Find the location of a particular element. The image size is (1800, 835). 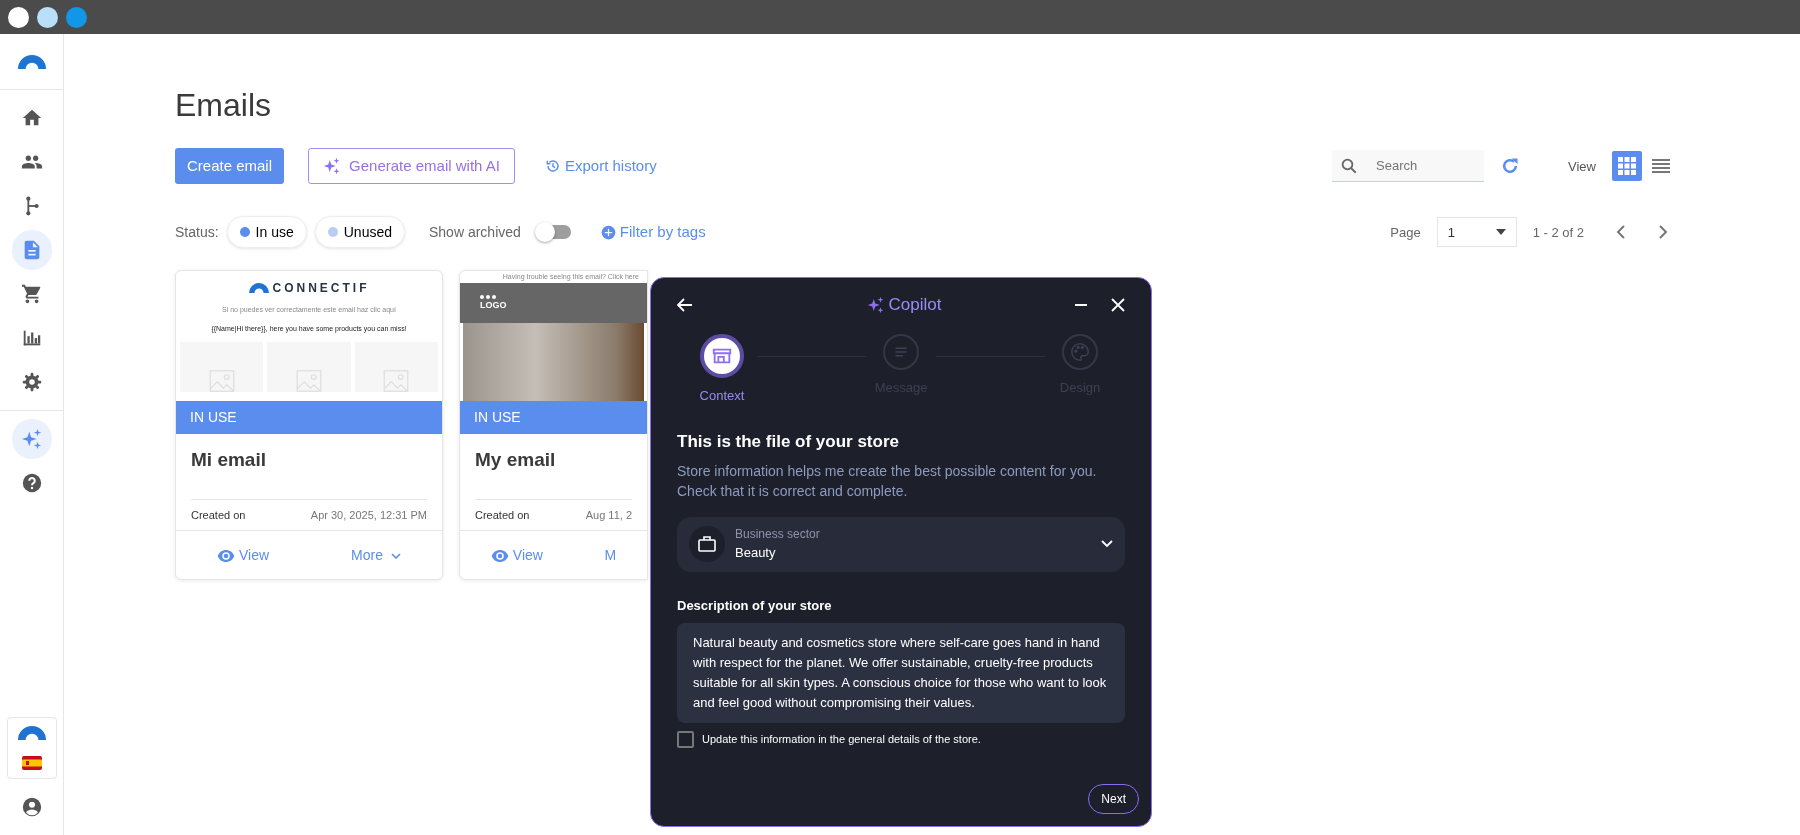

intro-text: Store information helps me create the best possible content for you. Check that it is correct and complete. is located at coordinates (887, 481).